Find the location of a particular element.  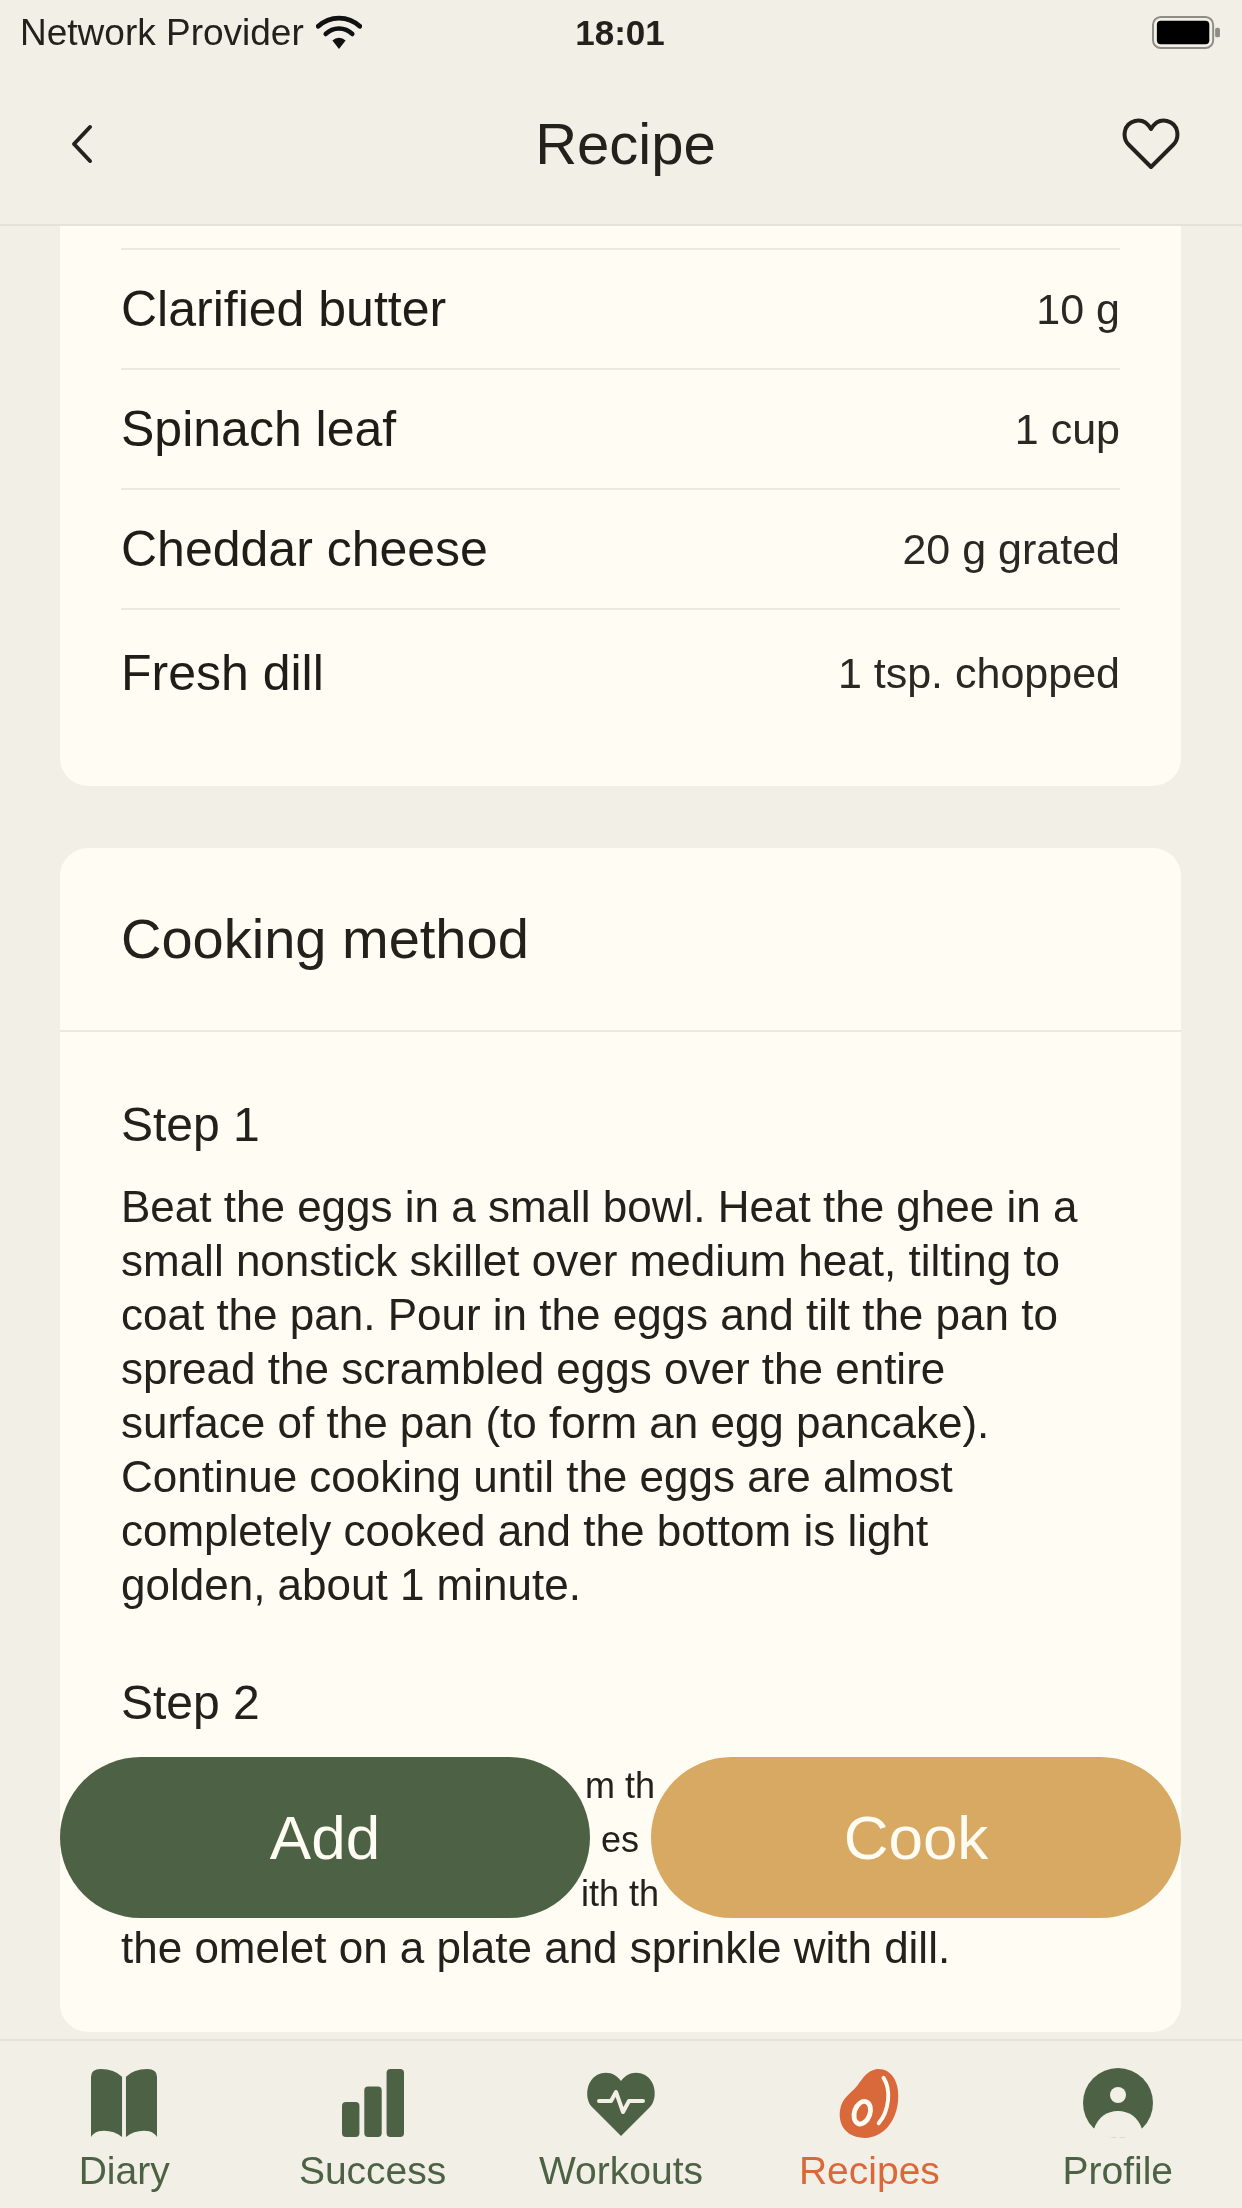

tab-item: Workouts is located at coordinates (621, 2130).